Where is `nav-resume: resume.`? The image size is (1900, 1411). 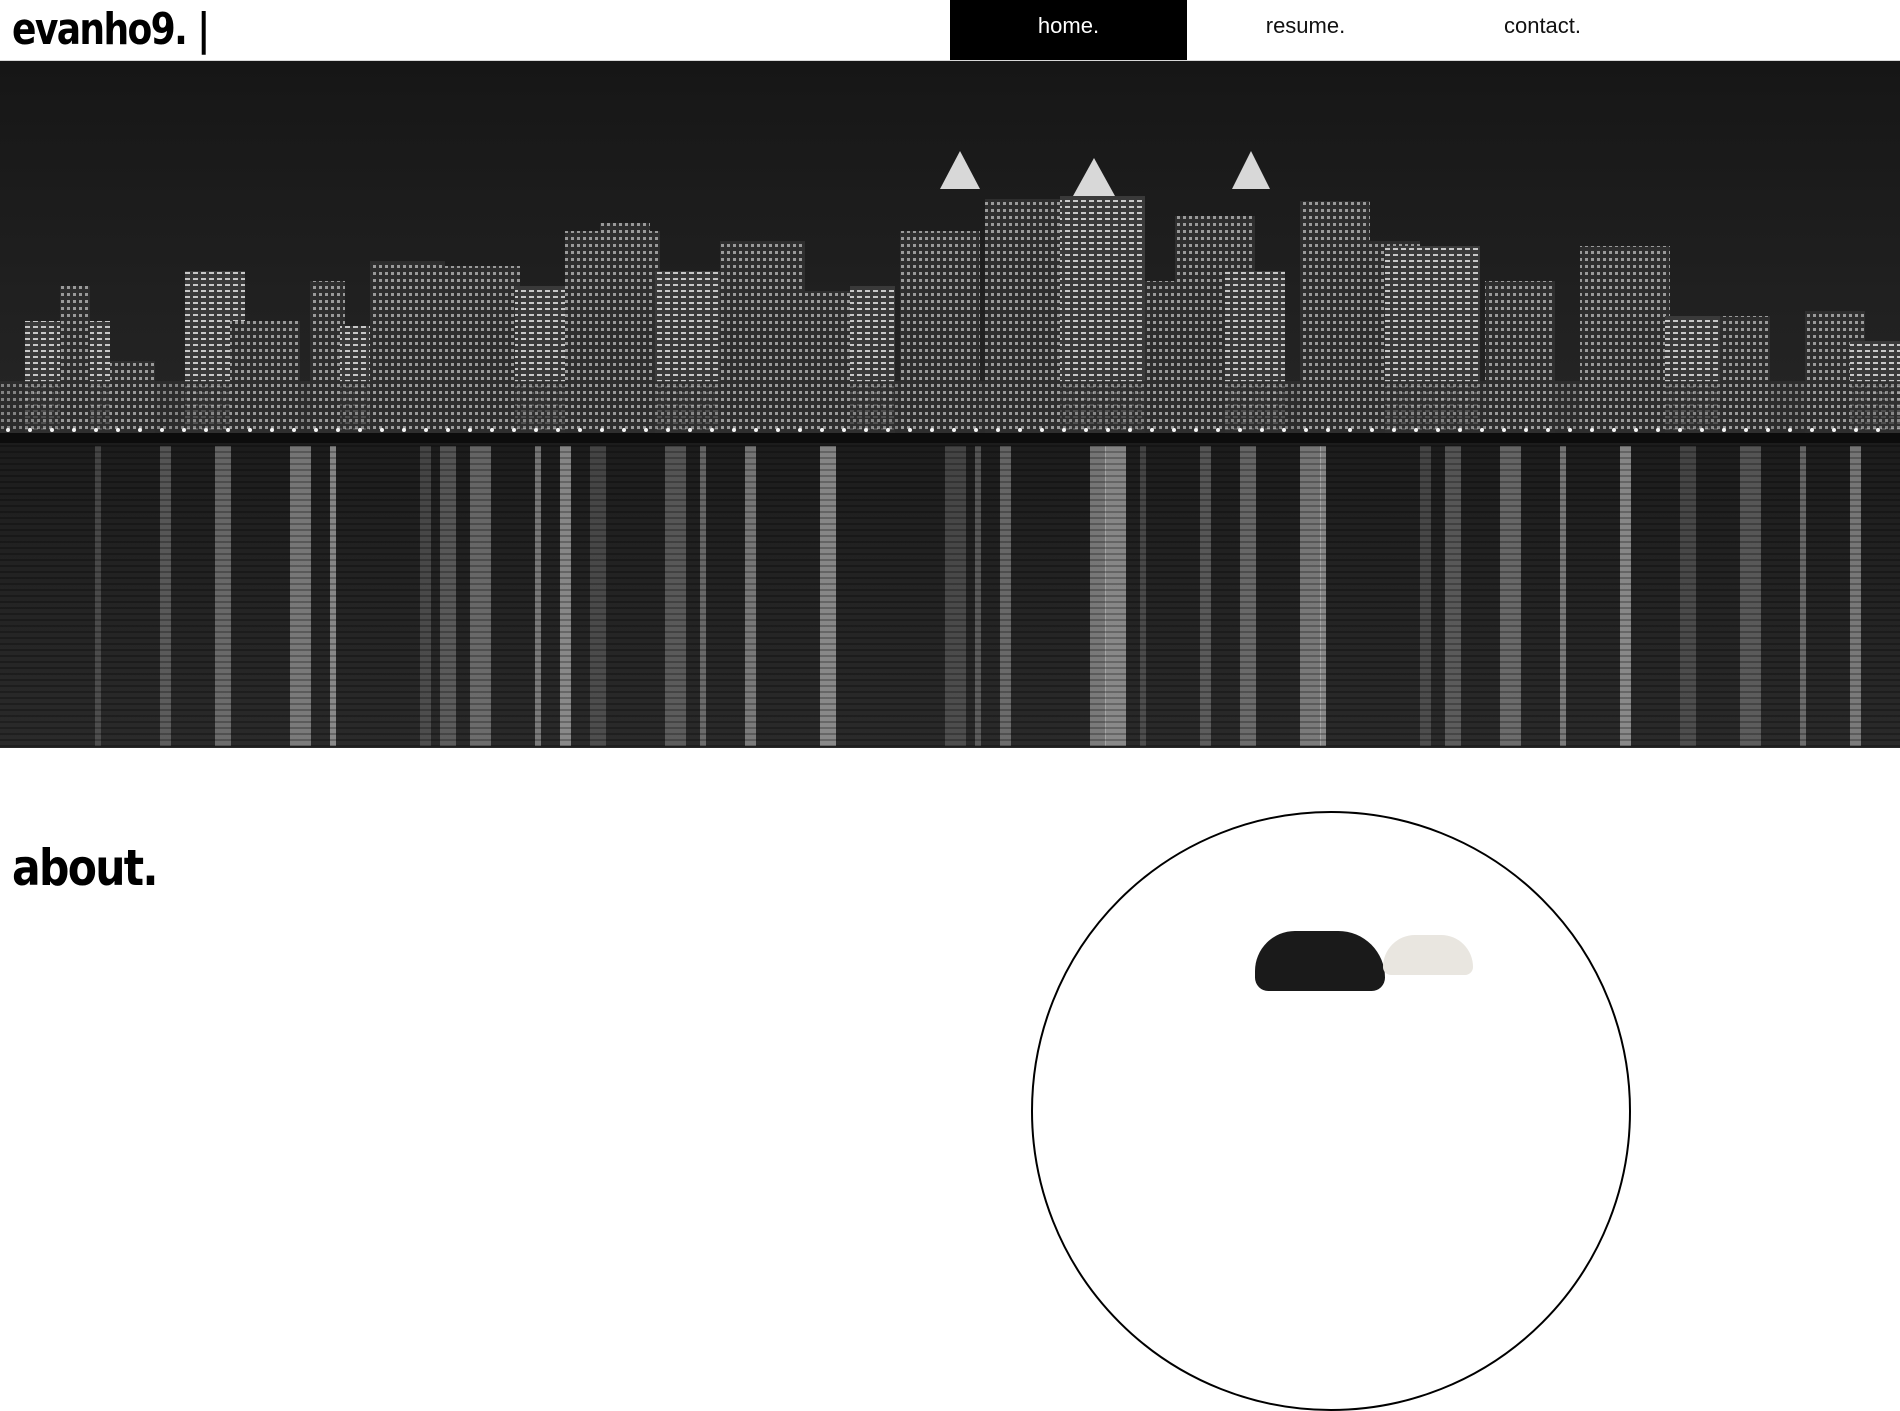 nav-resume: resume. is located at coordinates (1305, 30).